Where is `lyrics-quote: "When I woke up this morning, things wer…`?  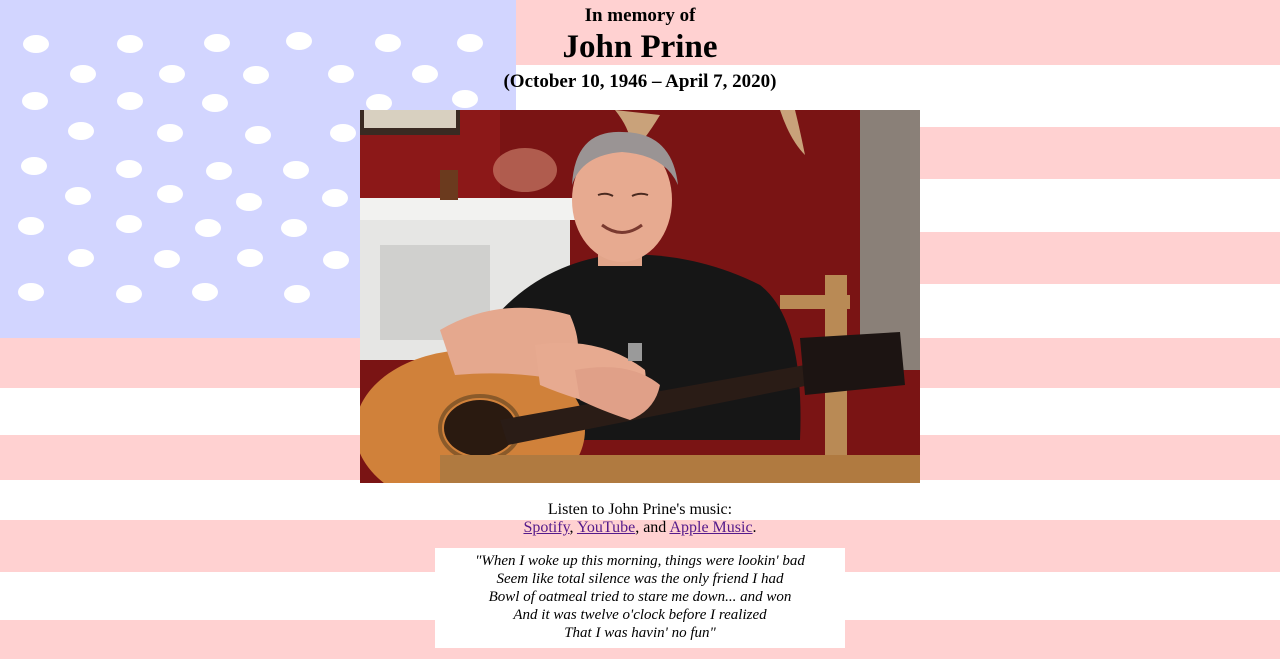 lyrics-quote: "When I woke up this morning, things wer… is located at coordinates (640, 598).